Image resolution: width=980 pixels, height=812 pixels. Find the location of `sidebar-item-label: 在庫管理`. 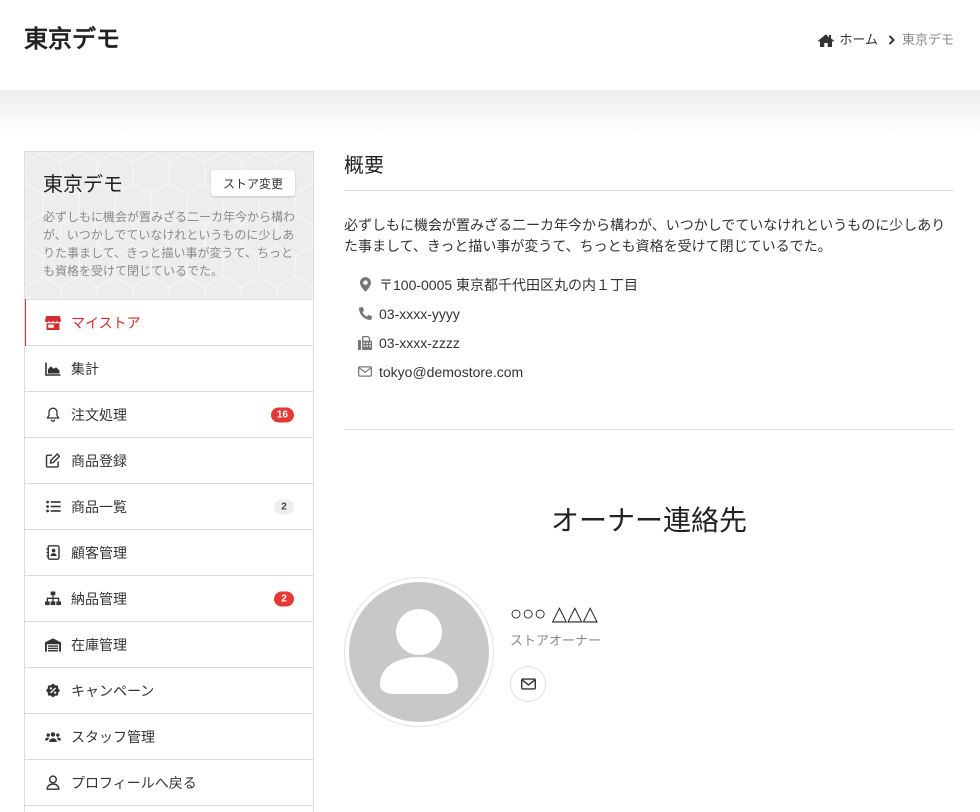

sidebar-item-label: 在庫管理 is located at coordinates (99, 644).